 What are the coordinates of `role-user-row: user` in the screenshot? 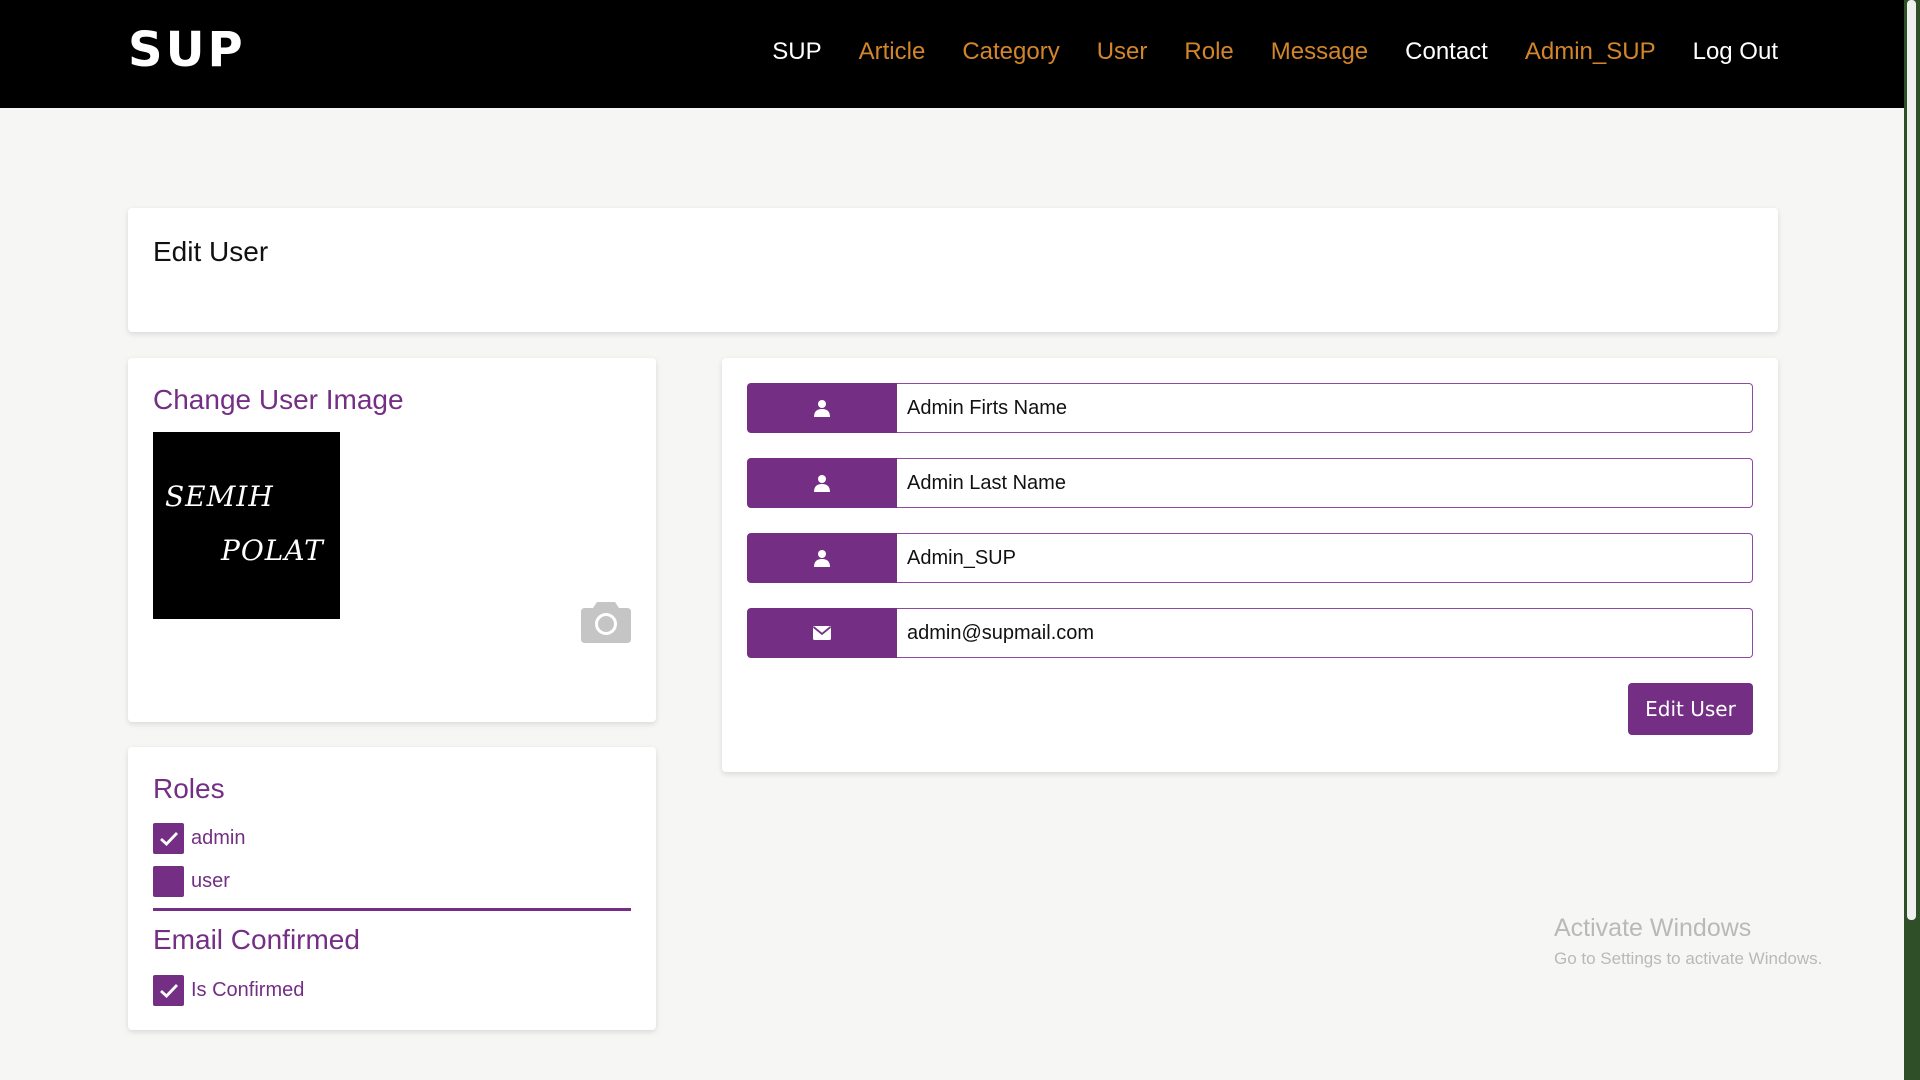 It's located at (191, 881).